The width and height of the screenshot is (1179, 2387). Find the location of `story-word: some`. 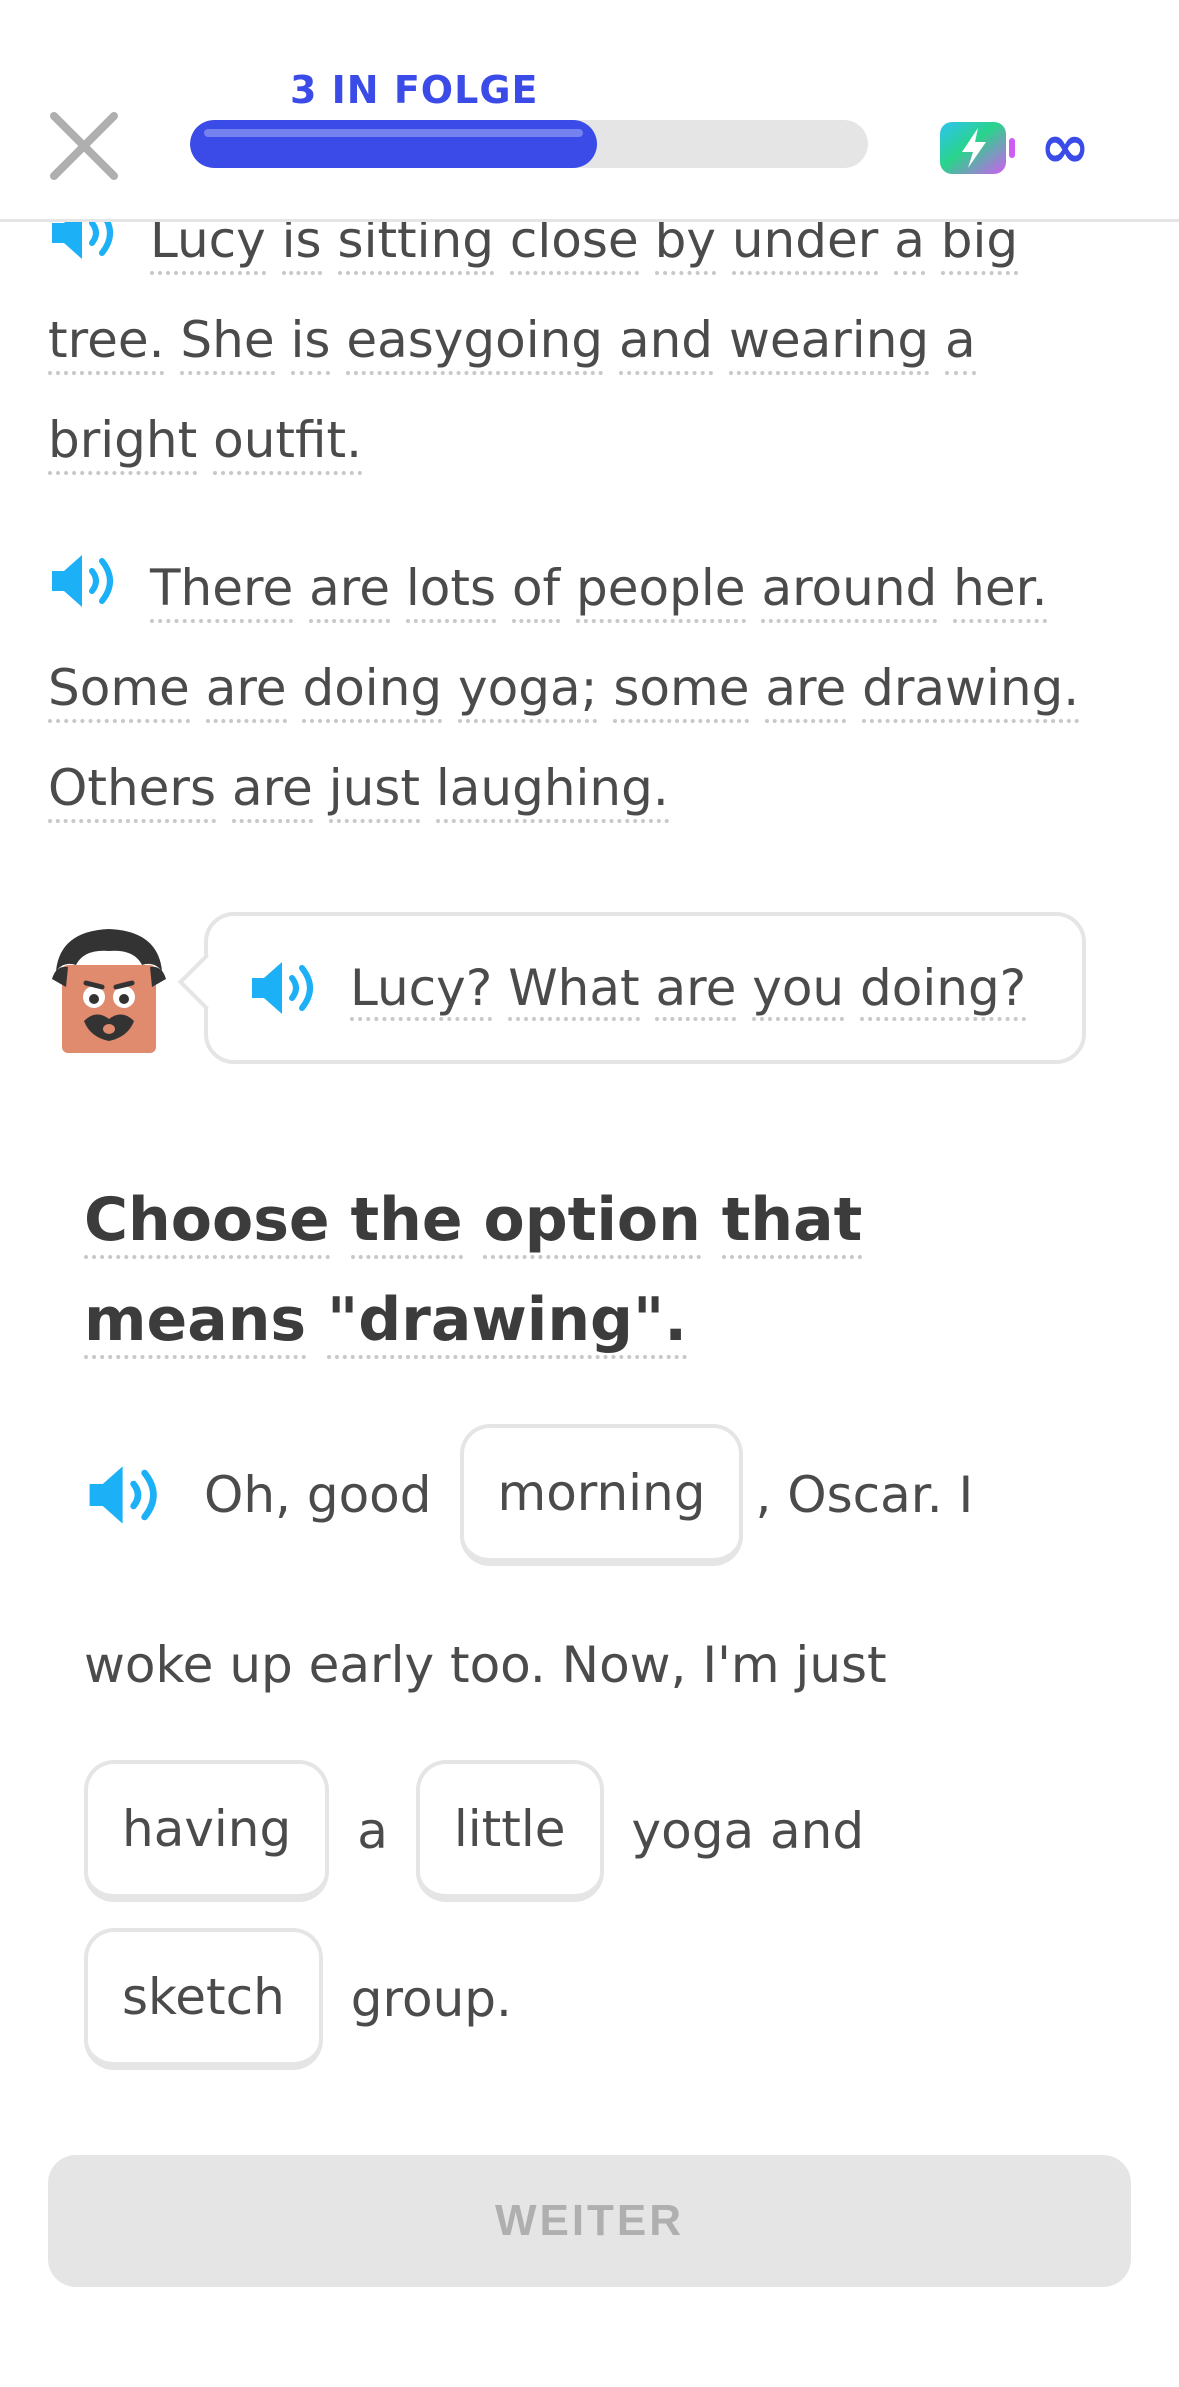

story-word: some is located at coordinates (681, 691).